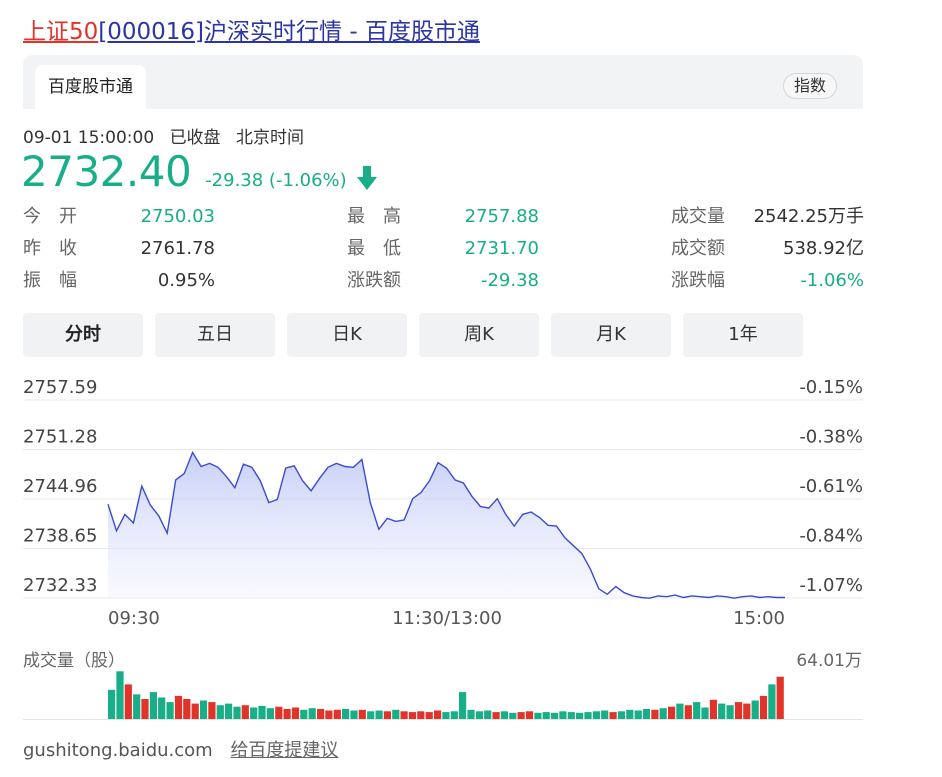  I want to click on stat-value: 2757.88, so click(501, 216).